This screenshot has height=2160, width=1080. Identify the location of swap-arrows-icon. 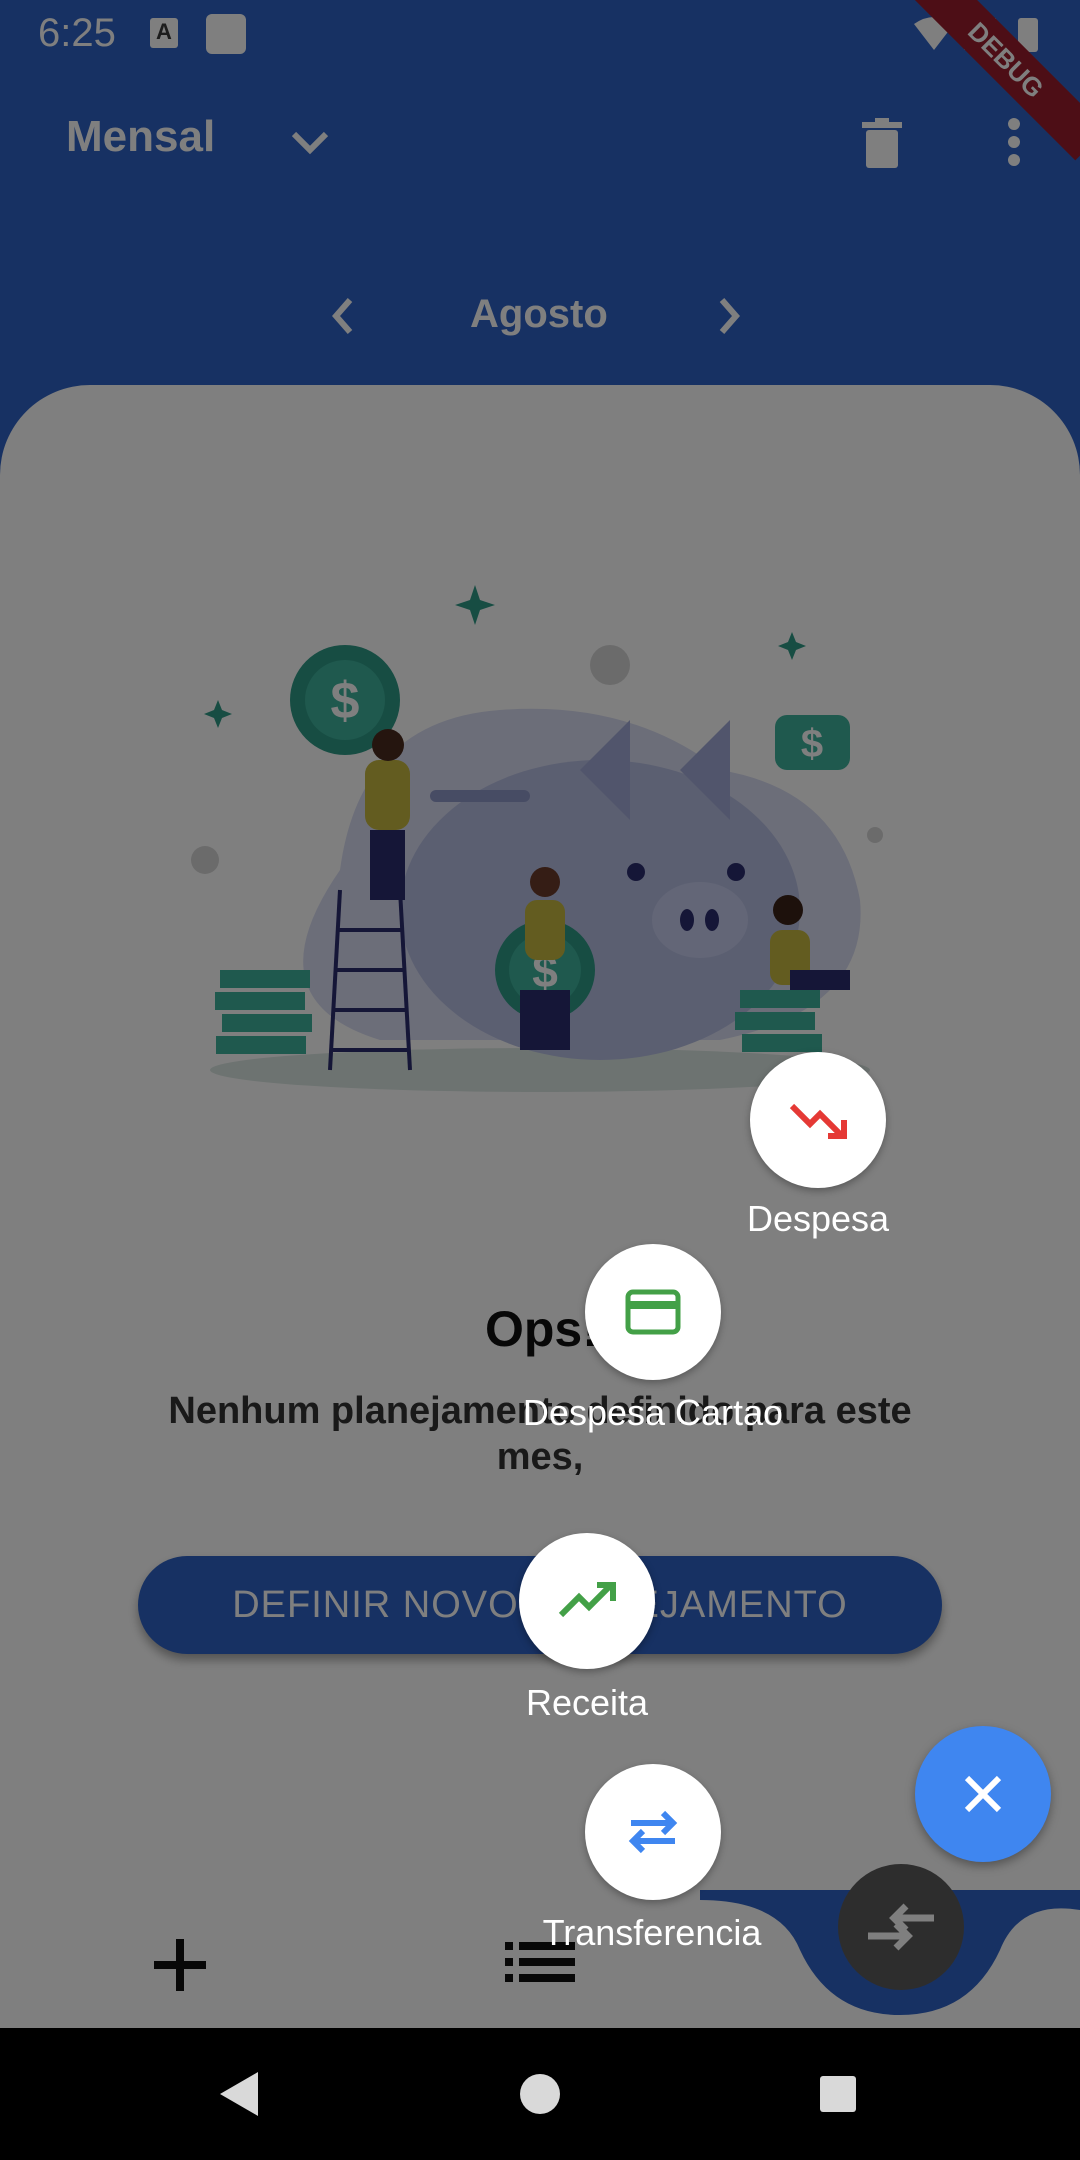
(653, 1832).